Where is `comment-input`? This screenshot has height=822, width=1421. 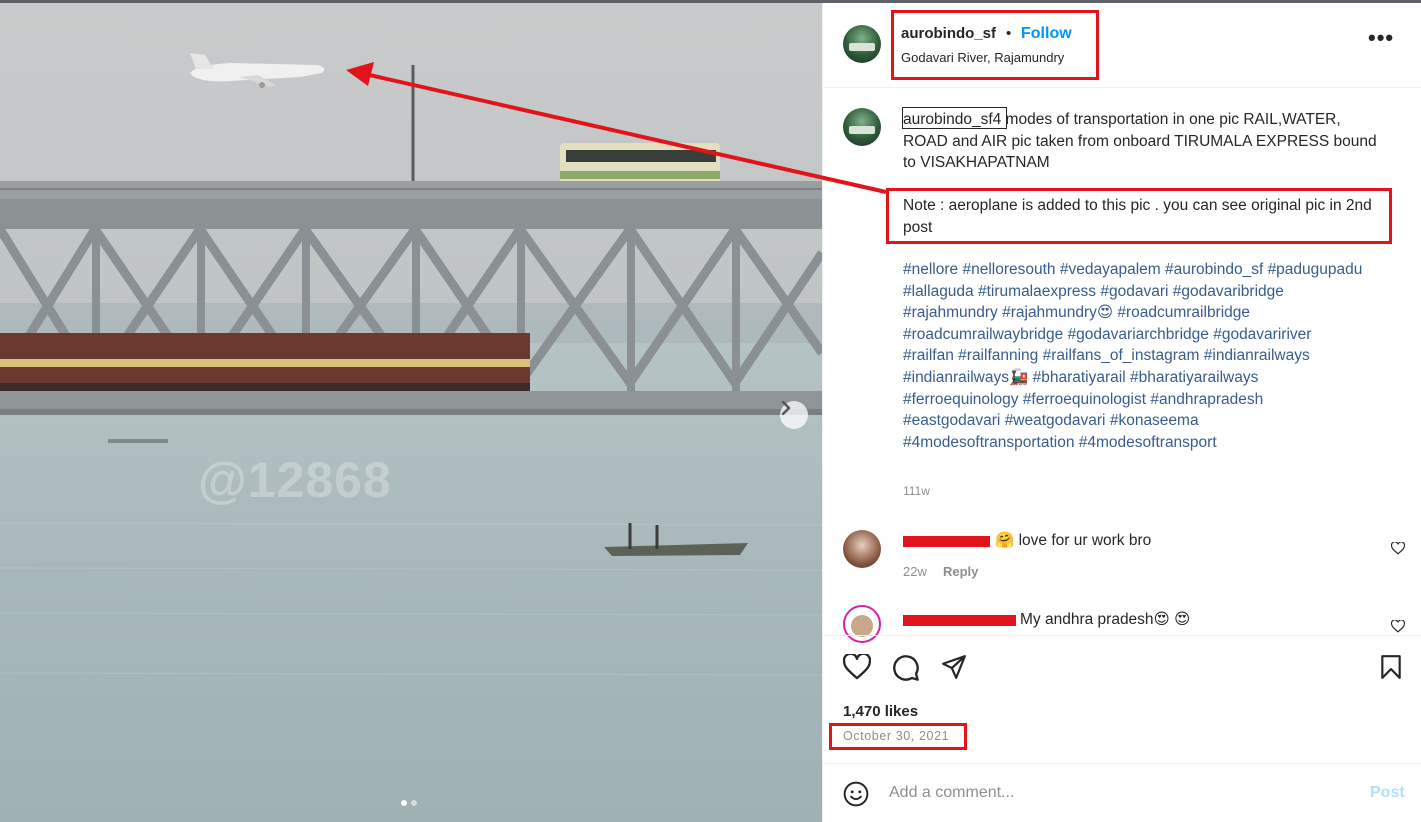 comment-input is located at coordinates (1119, 793).